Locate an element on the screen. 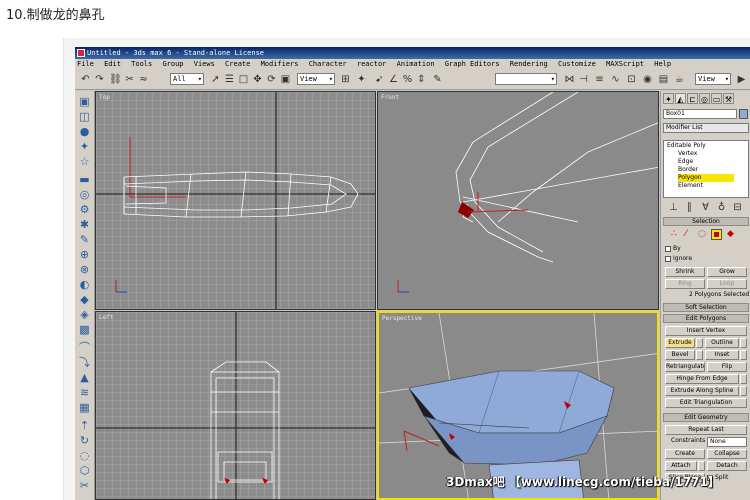 This screenshot has width=750, height=500. menu-customize: Customize is located at coordinates (577, 64).